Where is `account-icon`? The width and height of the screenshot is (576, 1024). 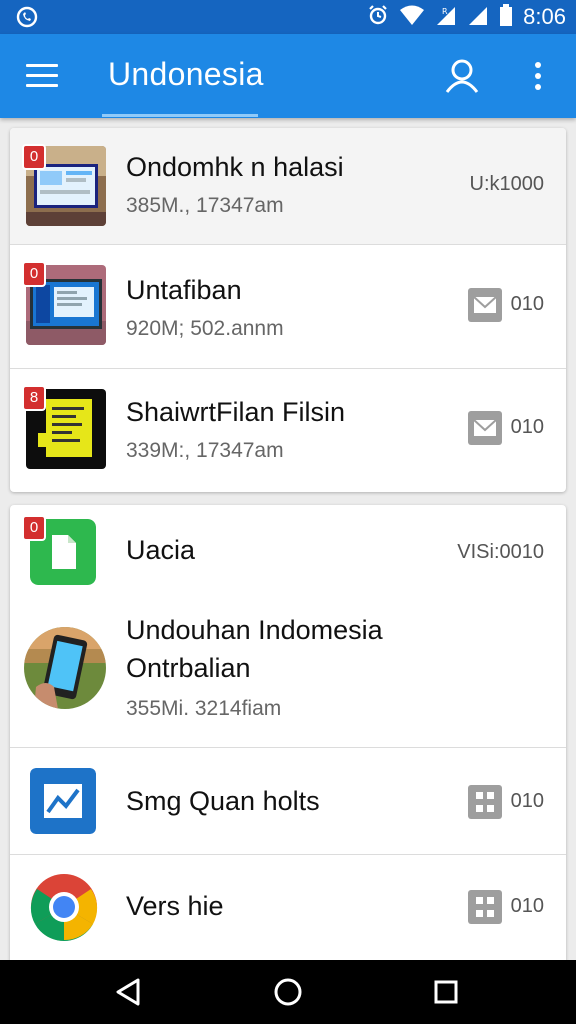 account-icon is located at coordinates (462, 76).